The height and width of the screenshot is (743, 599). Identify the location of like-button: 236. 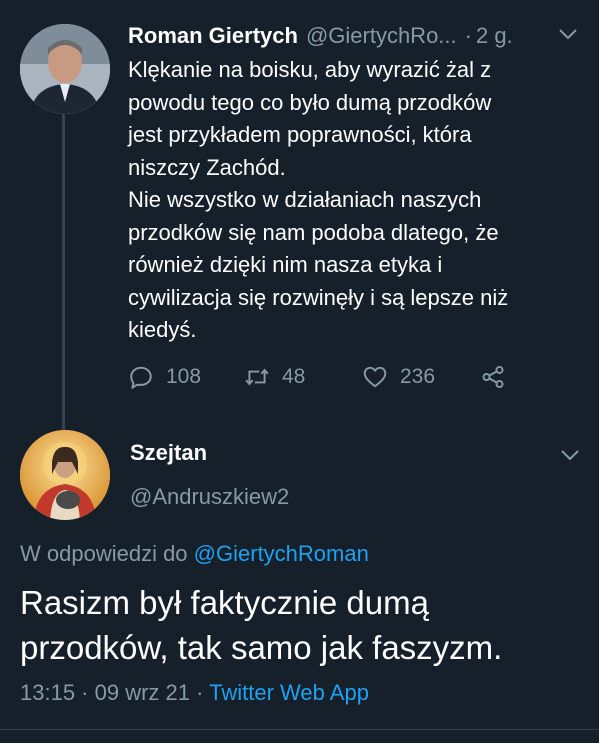
(398, 377).